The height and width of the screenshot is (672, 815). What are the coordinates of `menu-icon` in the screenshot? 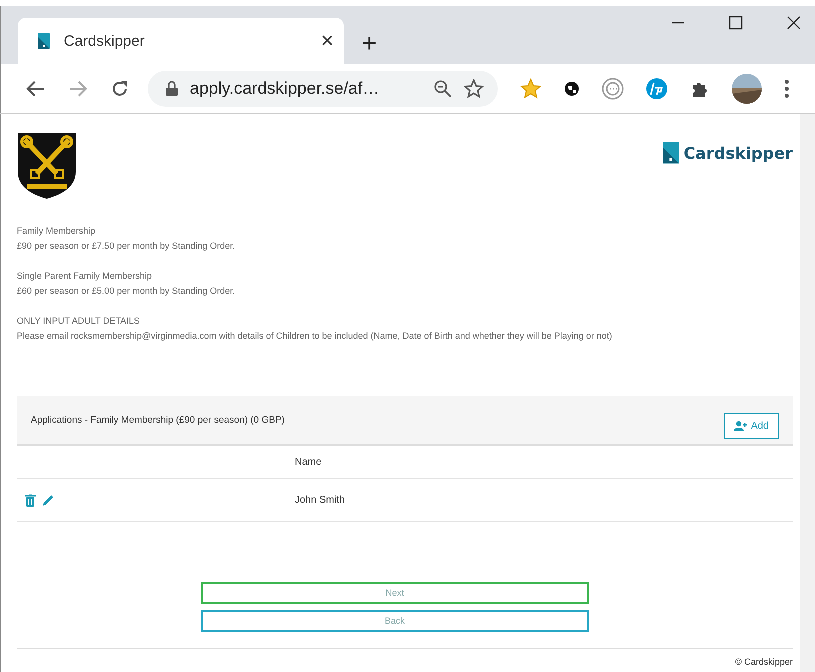 It's located at (787, 88).